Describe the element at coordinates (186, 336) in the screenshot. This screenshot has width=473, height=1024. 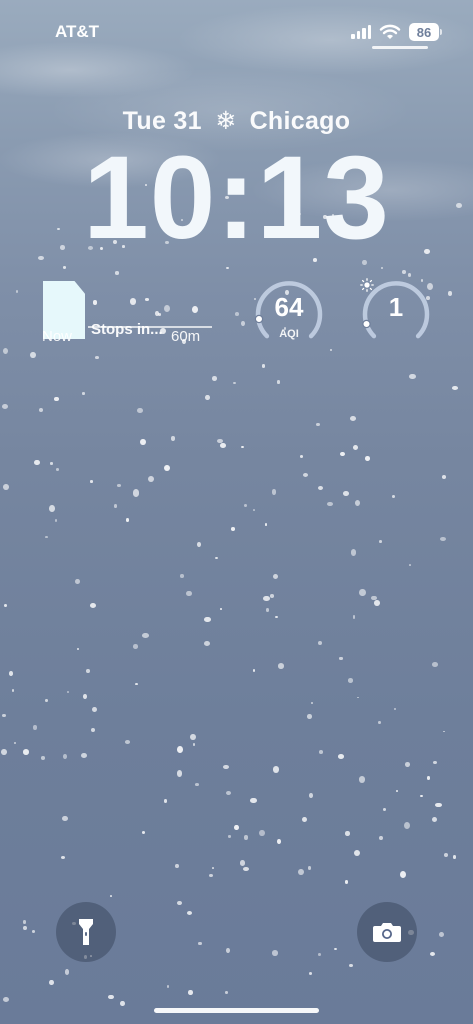
I see `precipitation-end-label: 60m` at that location.